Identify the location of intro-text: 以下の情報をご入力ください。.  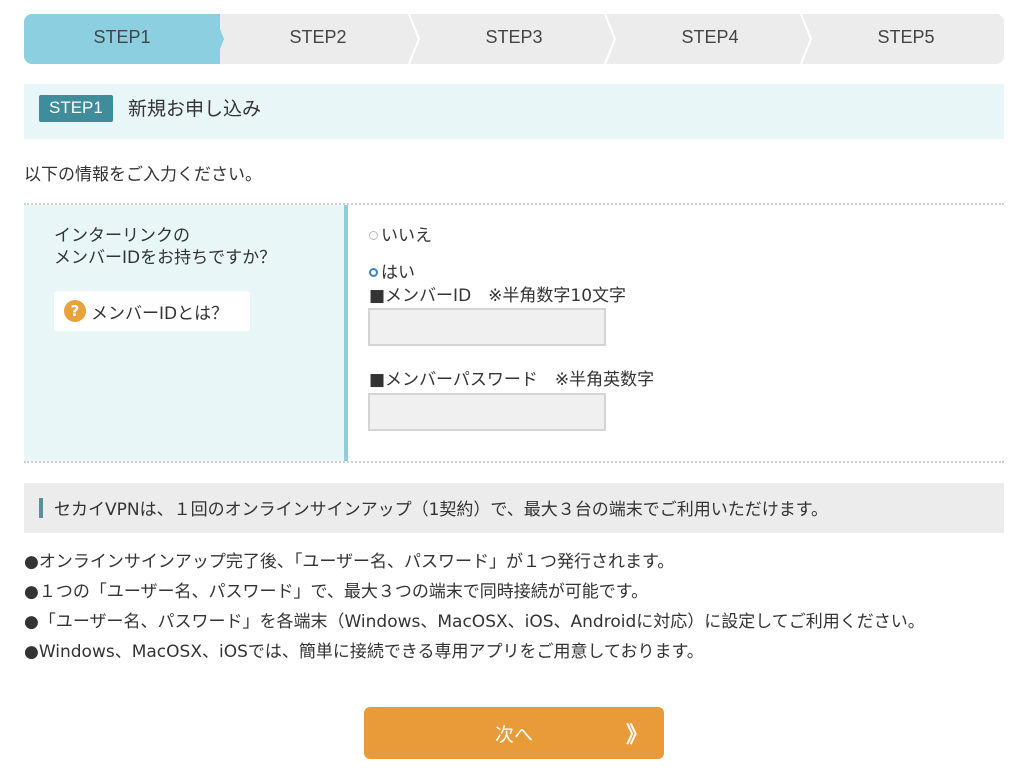
(143, 175).